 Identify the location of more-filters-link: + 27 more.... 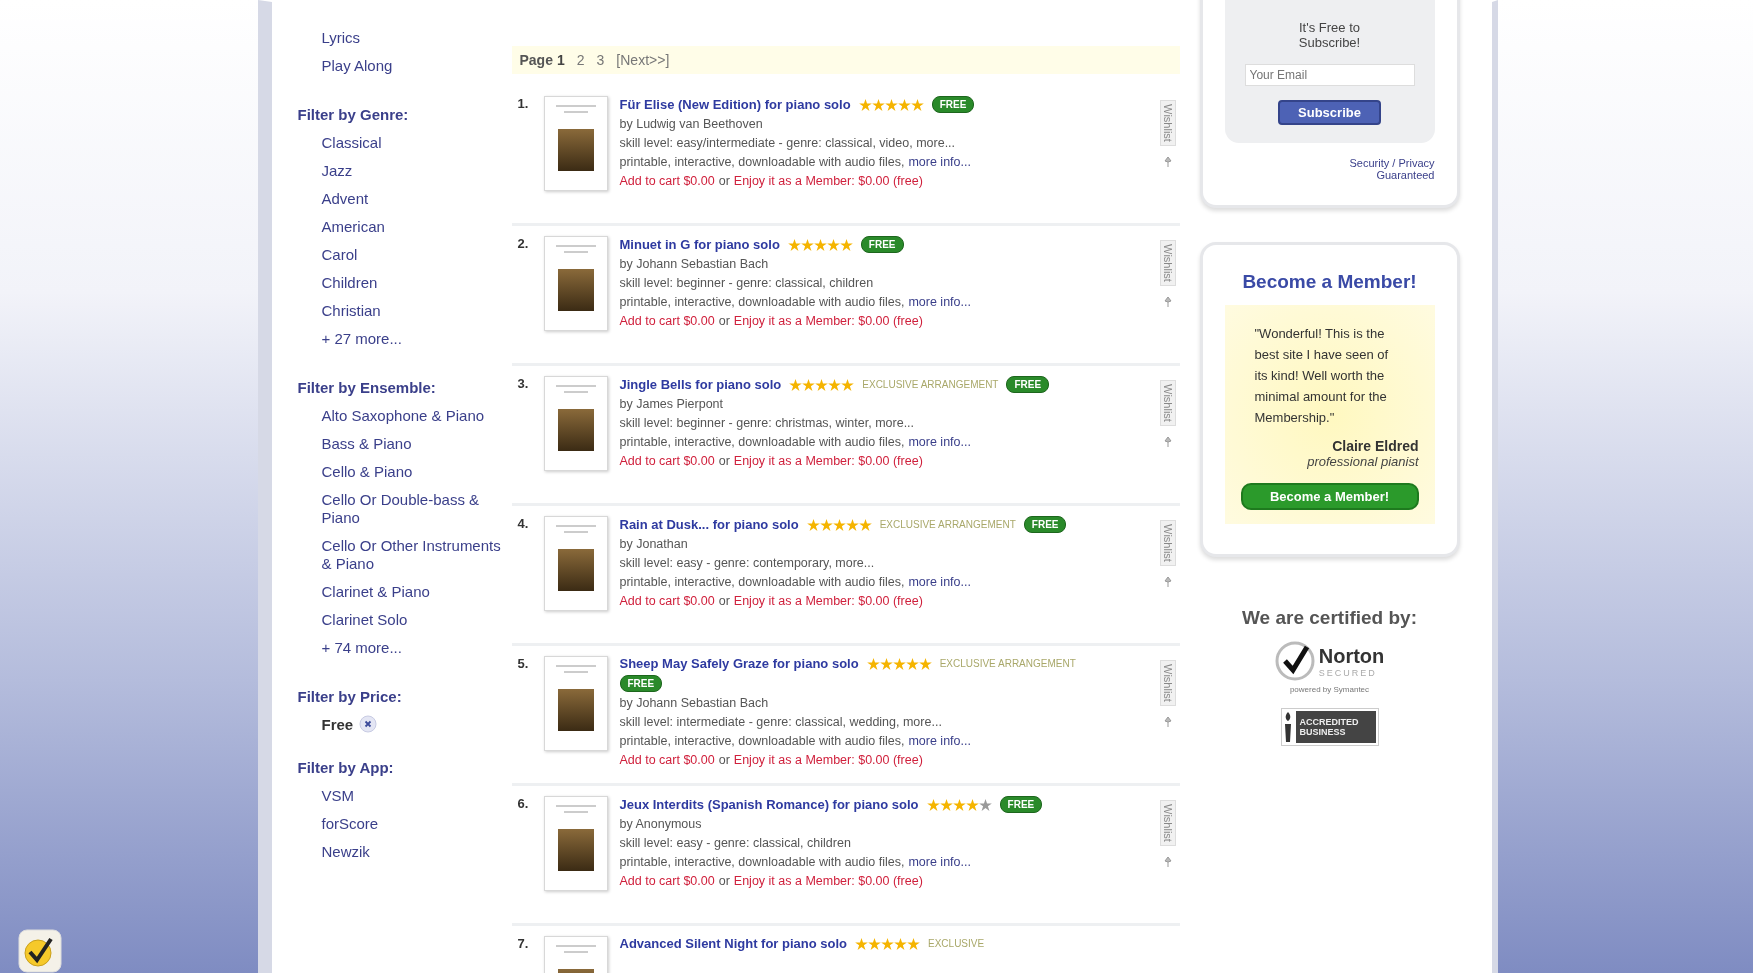
(361, 339).